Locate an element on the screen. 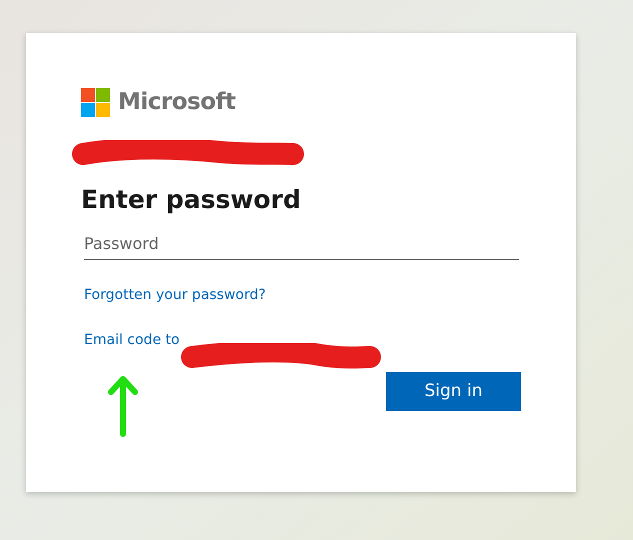  logo-icon is located at coordinates (95, 102).